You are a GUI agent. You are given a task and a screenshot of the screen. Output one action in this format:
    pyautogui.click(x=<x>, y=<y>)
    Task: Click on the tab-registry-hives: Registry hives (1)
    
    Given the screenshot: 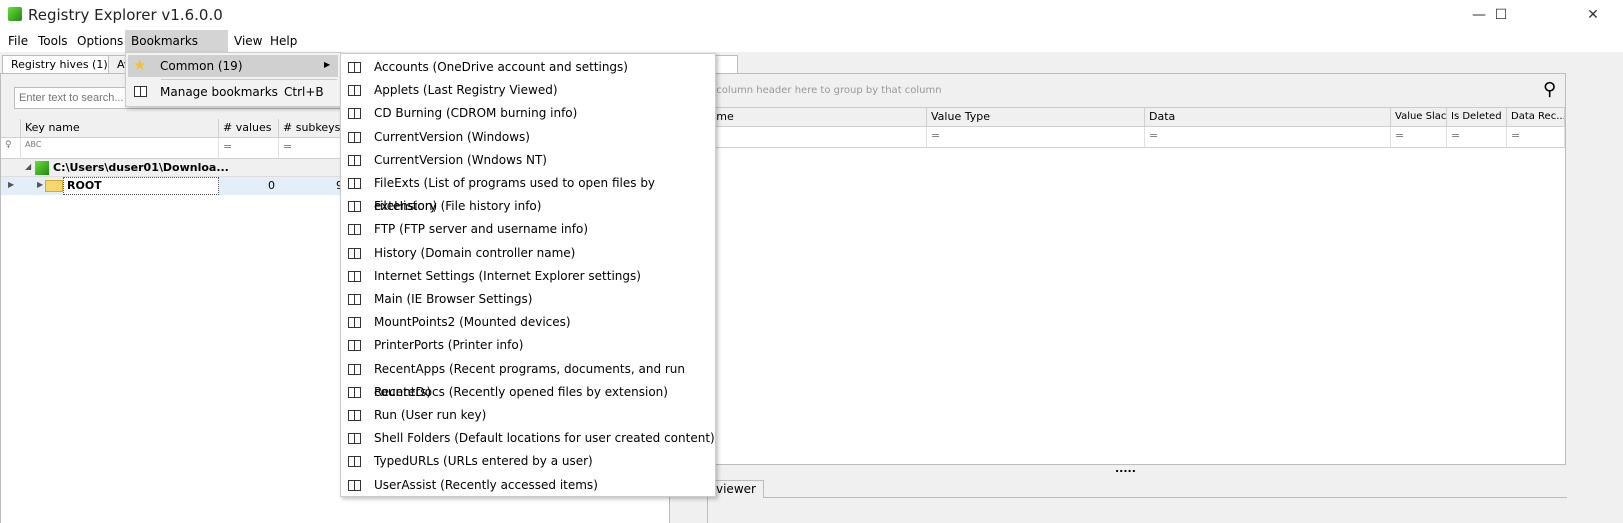 What is the action you would take?
    pyautogui.click(x=59, y=64)
    